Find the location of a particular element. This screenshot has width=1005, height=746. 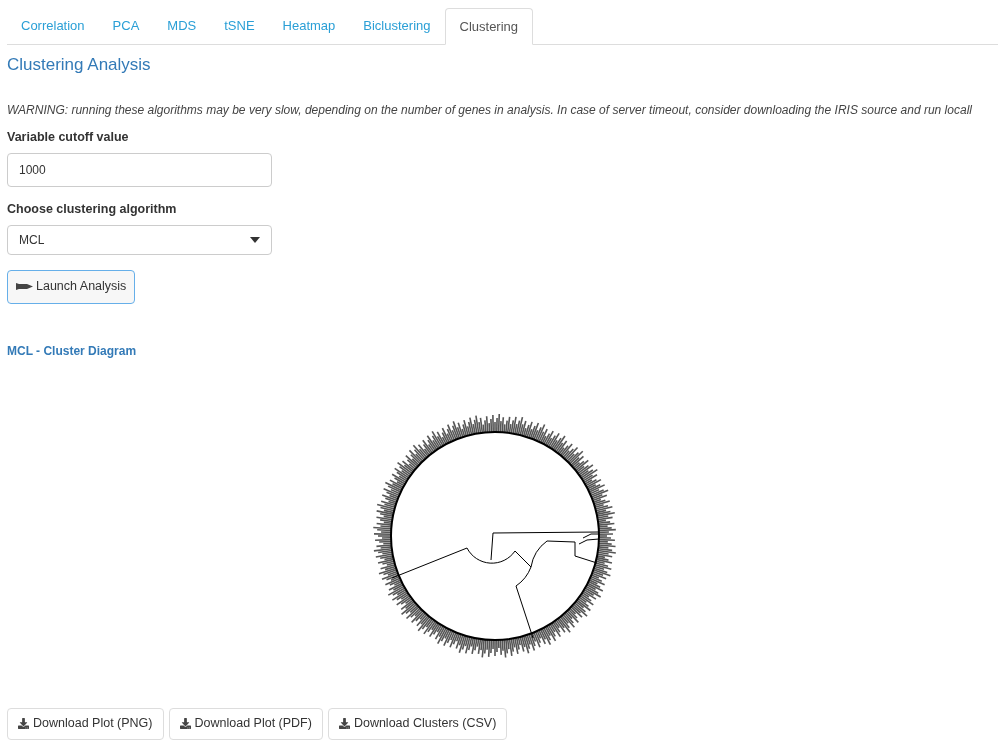

cutoff-input: 1000 is located at coordinates (139, 169).